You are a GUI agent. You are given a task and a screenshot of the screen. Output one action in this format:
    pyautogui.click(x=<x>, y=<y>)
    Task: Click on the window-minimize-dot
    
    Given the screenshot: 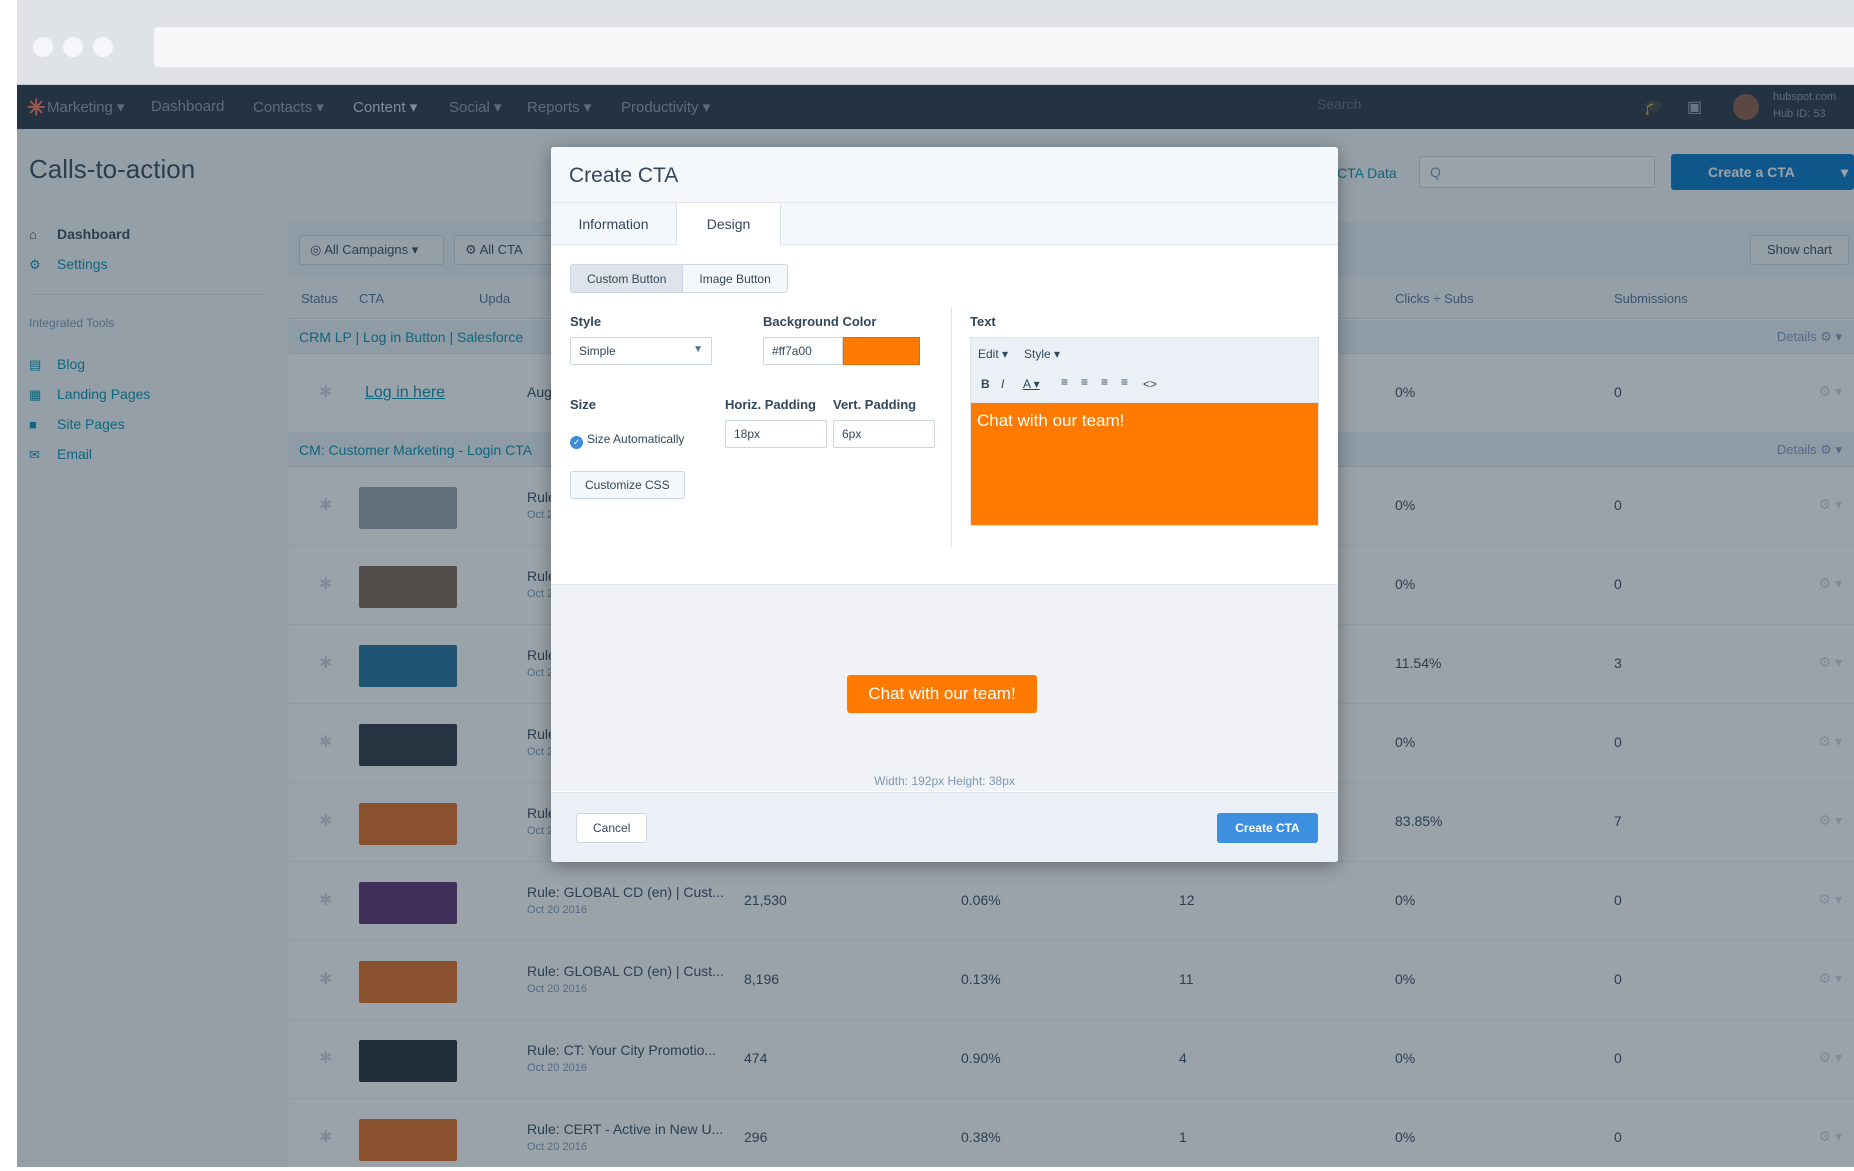 What is the action you would take?
    pyautogui.click(x=73, y=47)
    